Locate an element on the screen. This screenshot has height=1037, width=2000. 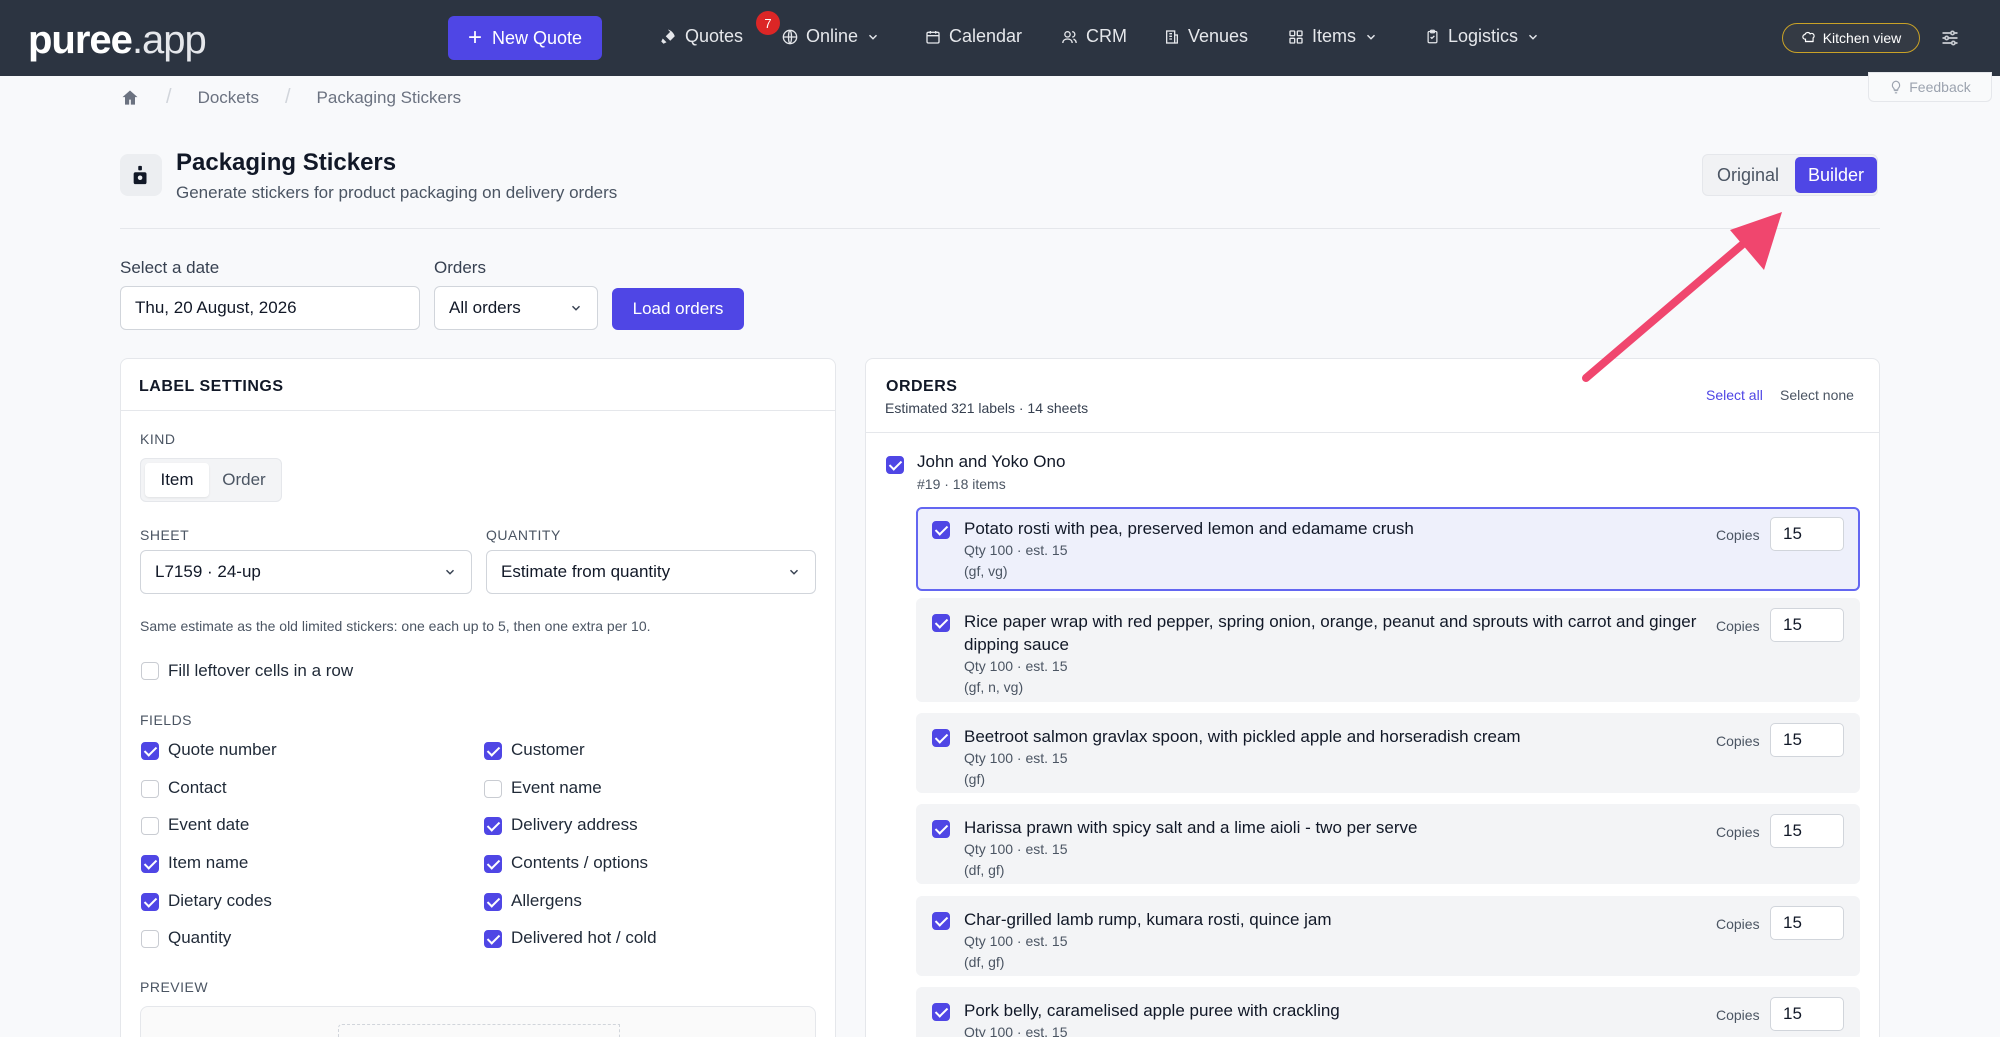
quotes-count-badge: 7 is located at coordinates (768, 23).